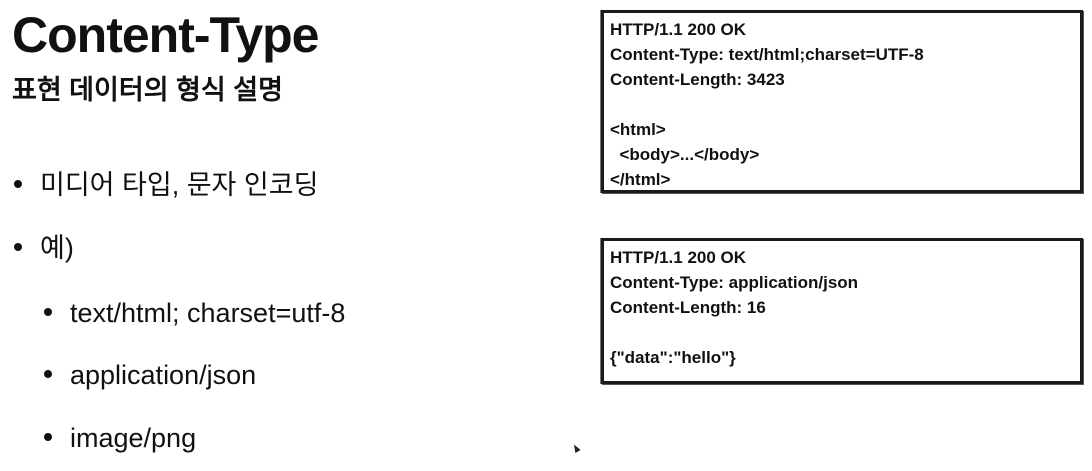 This screenshot has width=1092, height=471. What do you see at coordinates (194, 313) in the screenshot?
I see `sub-bullet-item-text-html: text/html; charset=utf-8` at bounding box center [194, 313].